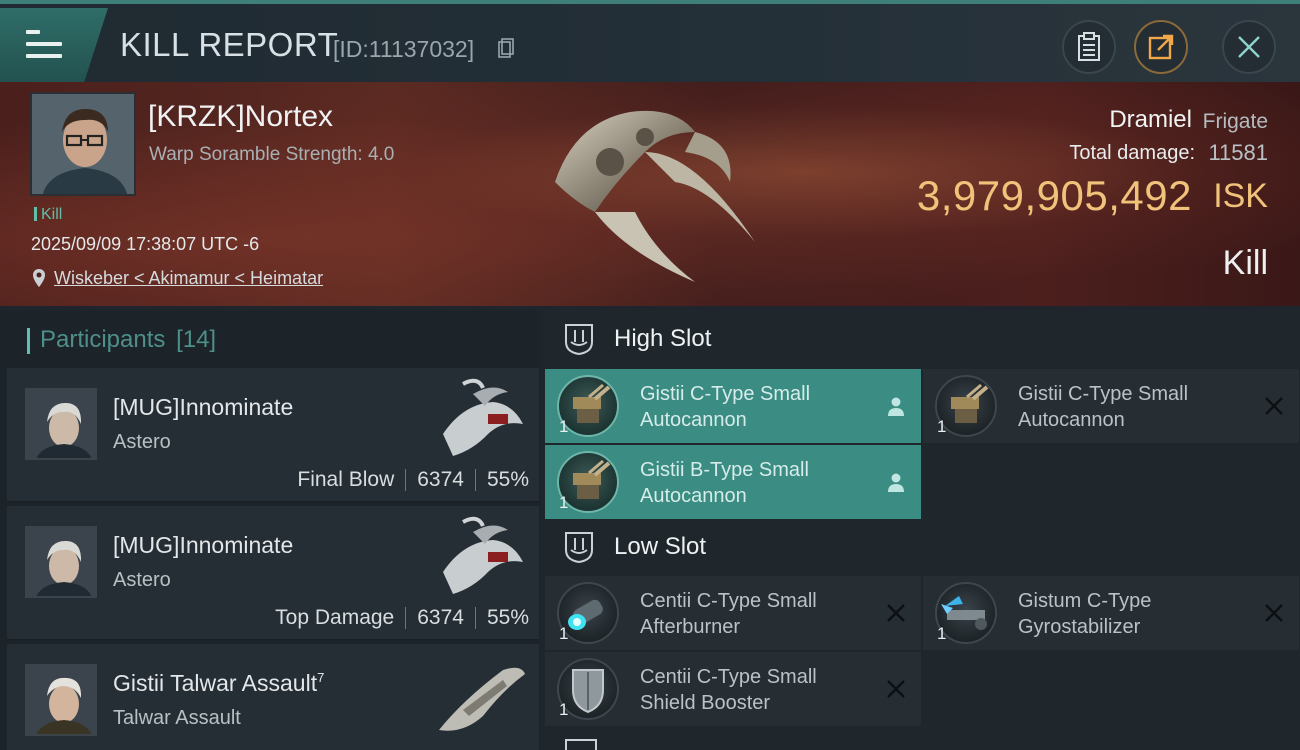  I want to click on participant-name: Gistii Talwar Assault7, so click(219, 683).